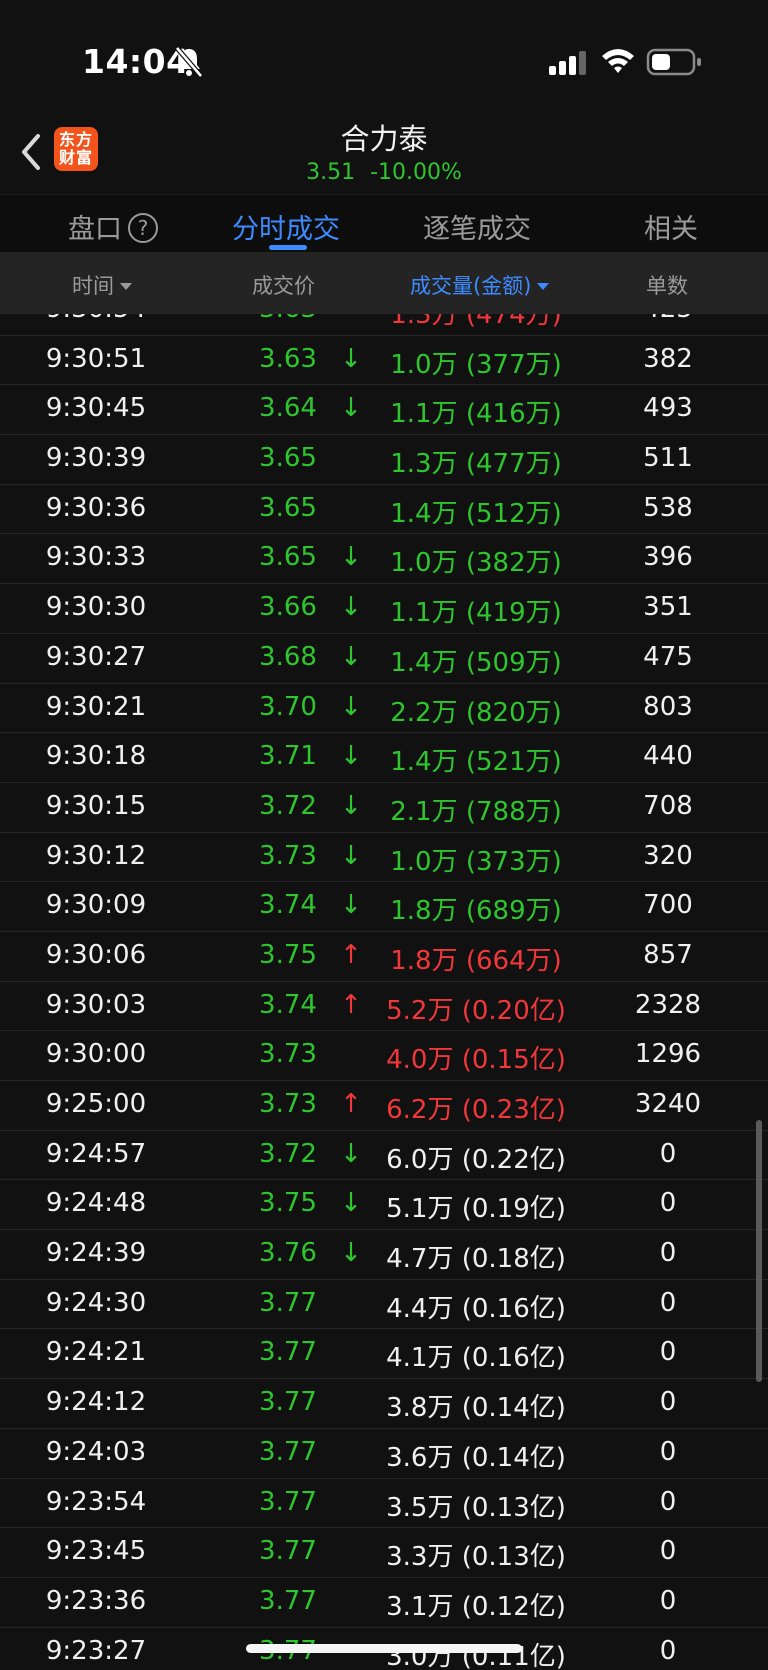 The width and height of the screenshot is (768, 1670). What do you see at coordinates (476, 662) in the screenshot?
I see `trade-volume: 1.4万 (509万)` at bounding box center [476, 662].